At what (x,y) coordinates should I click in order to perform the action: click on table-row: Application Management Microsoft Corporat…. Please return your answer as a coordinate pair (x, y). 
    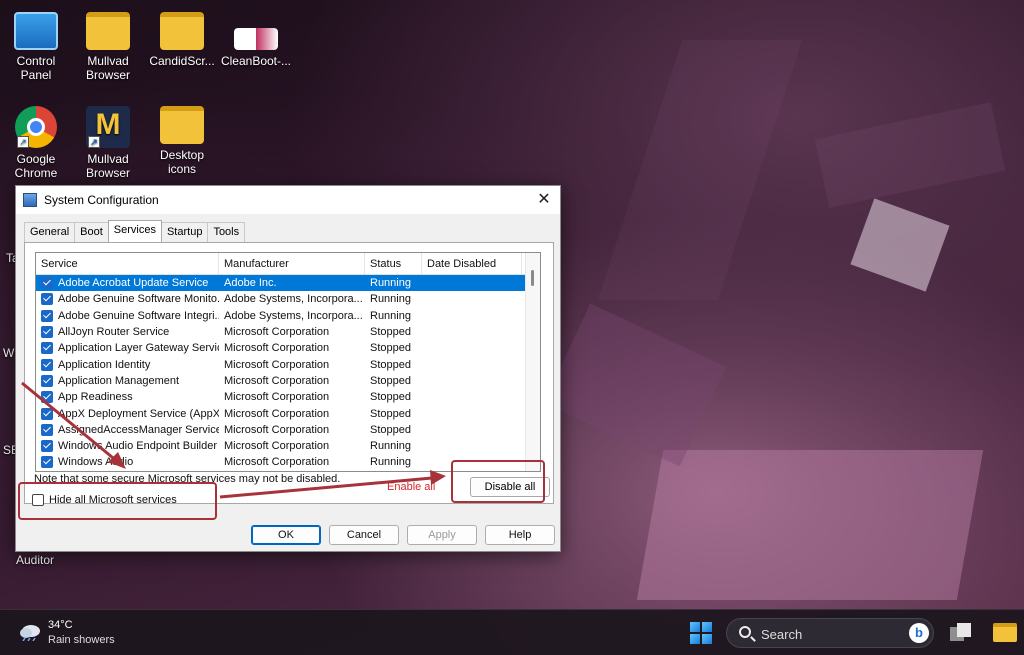
    Looking at the image, I should click on (288, 381).